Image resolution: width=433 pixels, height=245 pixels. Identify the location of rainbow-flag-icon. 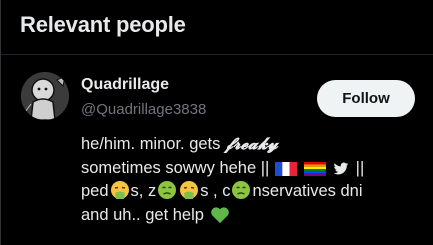
(314, 169).